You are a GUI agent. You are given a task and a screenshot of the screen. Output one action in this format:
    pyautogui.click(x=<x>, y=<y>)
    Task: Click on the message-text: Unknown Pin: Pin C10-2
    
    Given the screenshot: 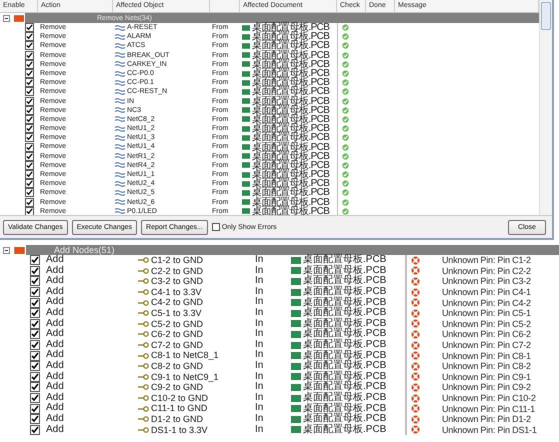 What is the action you would take?
    pyautogui.click(x=489, y=398)
    